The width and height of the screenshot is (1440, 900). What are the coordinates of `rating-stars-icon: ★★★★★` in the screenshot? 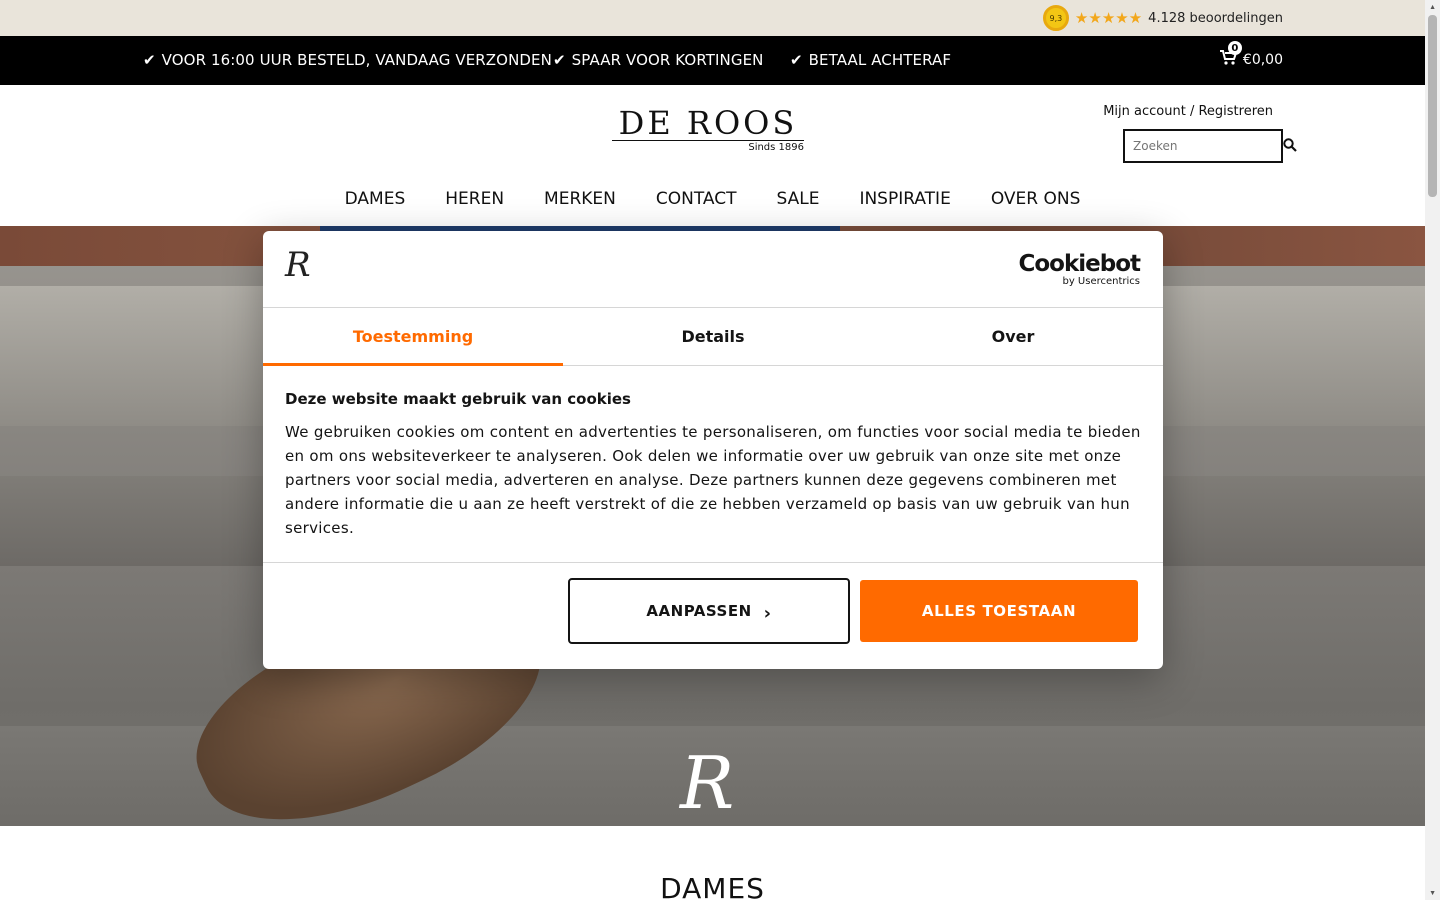 It's located at (1108, 18).